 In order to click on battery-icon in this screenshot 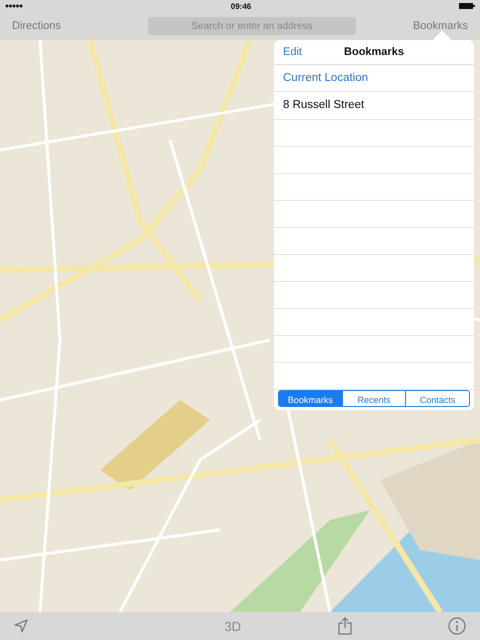, I will do `click(467, 6)`.